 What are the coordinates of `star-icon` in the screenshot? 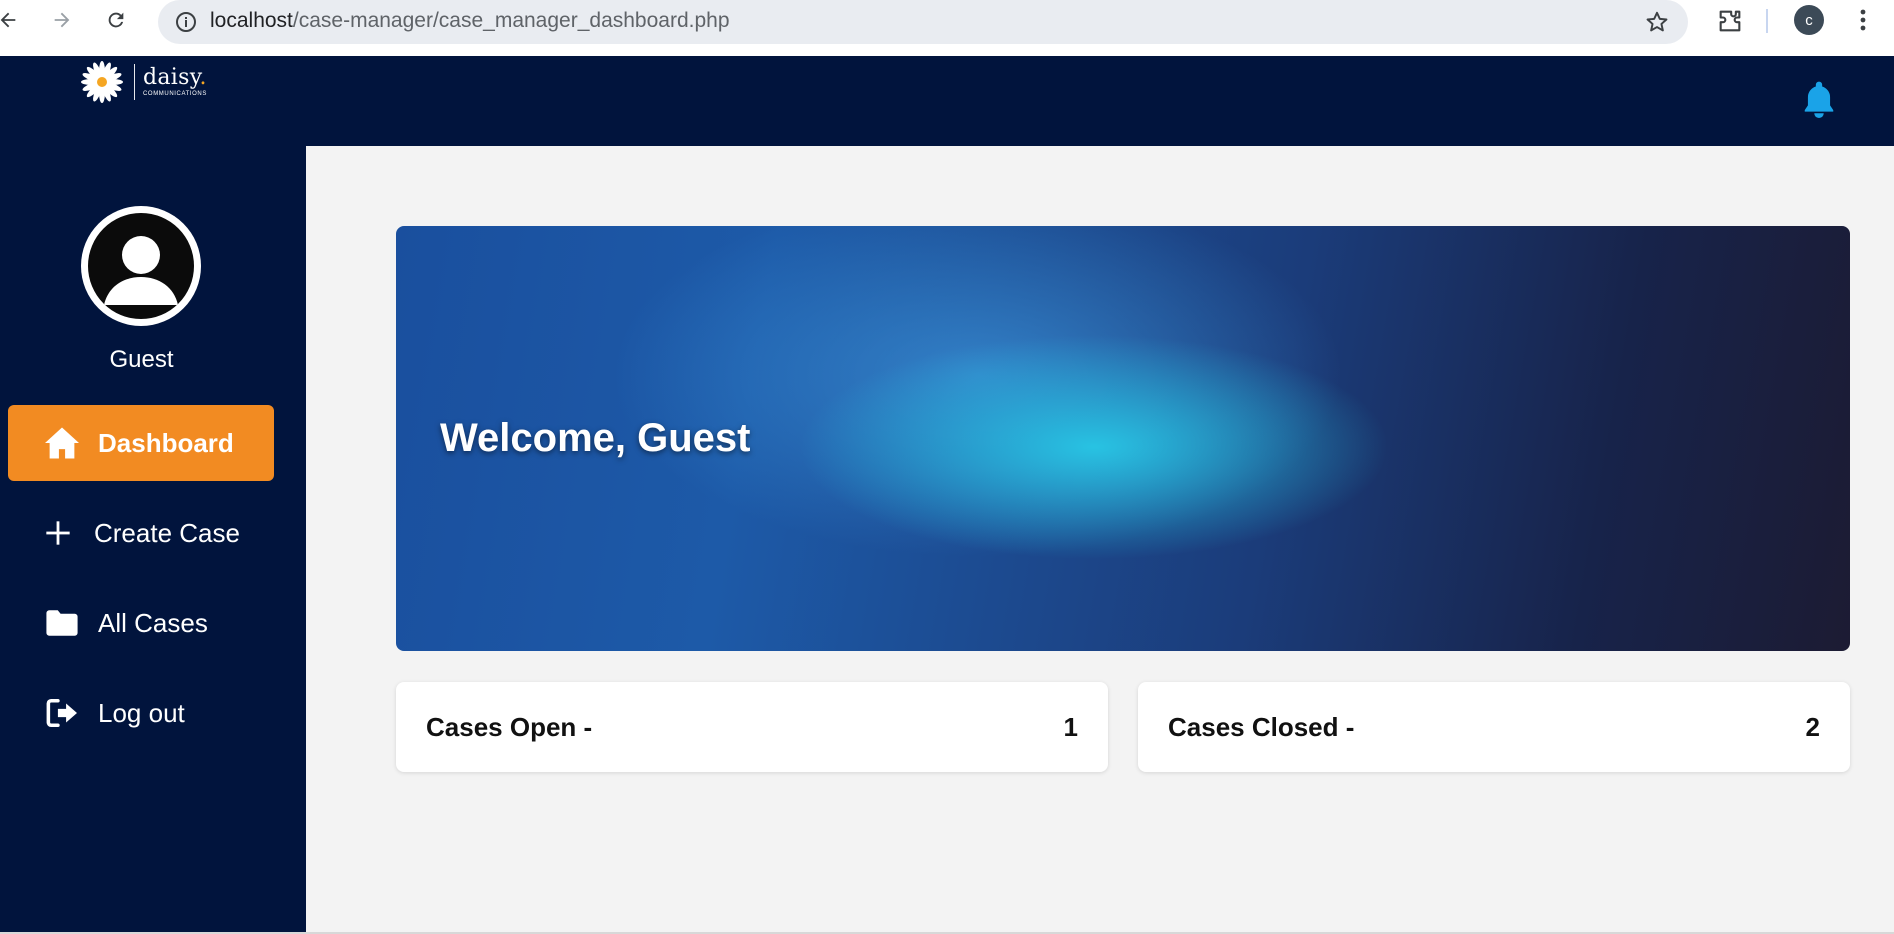 It's located at (1657, 22).